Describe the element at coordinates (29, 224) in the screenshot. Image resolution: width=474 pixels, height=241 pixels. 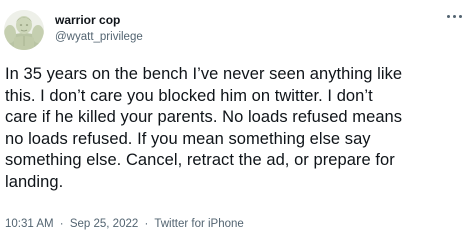
I see `tweet-time: 10:31 AM` at that location.